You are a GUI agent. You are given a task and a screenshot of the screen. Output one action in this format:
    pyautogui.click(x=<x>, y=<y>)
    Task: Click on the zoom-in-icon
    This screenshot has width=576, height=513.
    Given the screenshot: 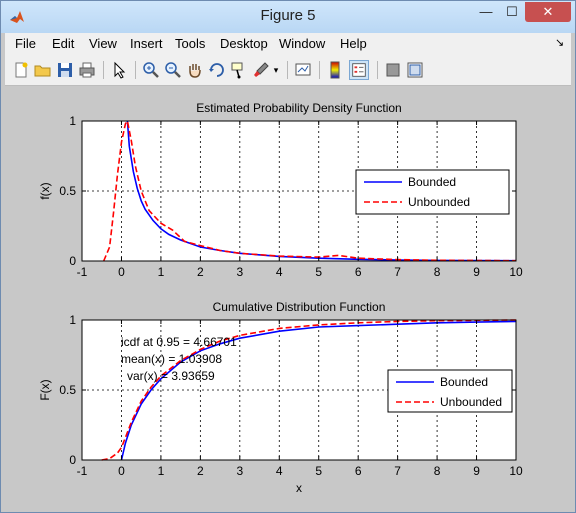 What is the action you would take?
    pyautogui.click(x=151, y=70)
    